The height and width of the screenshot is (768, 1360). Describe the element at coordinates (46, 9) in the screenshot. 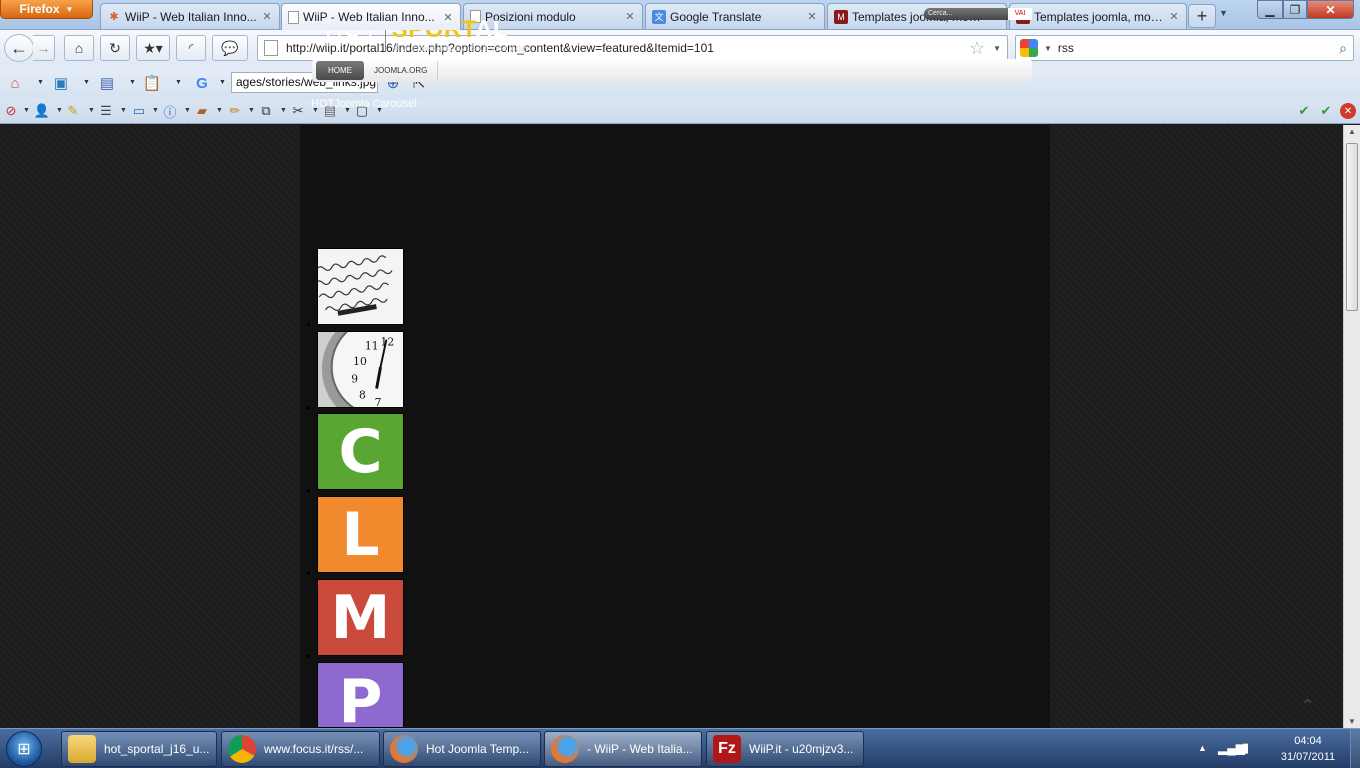

I see `firefox-menu-button: Firefox ▼` at that location.